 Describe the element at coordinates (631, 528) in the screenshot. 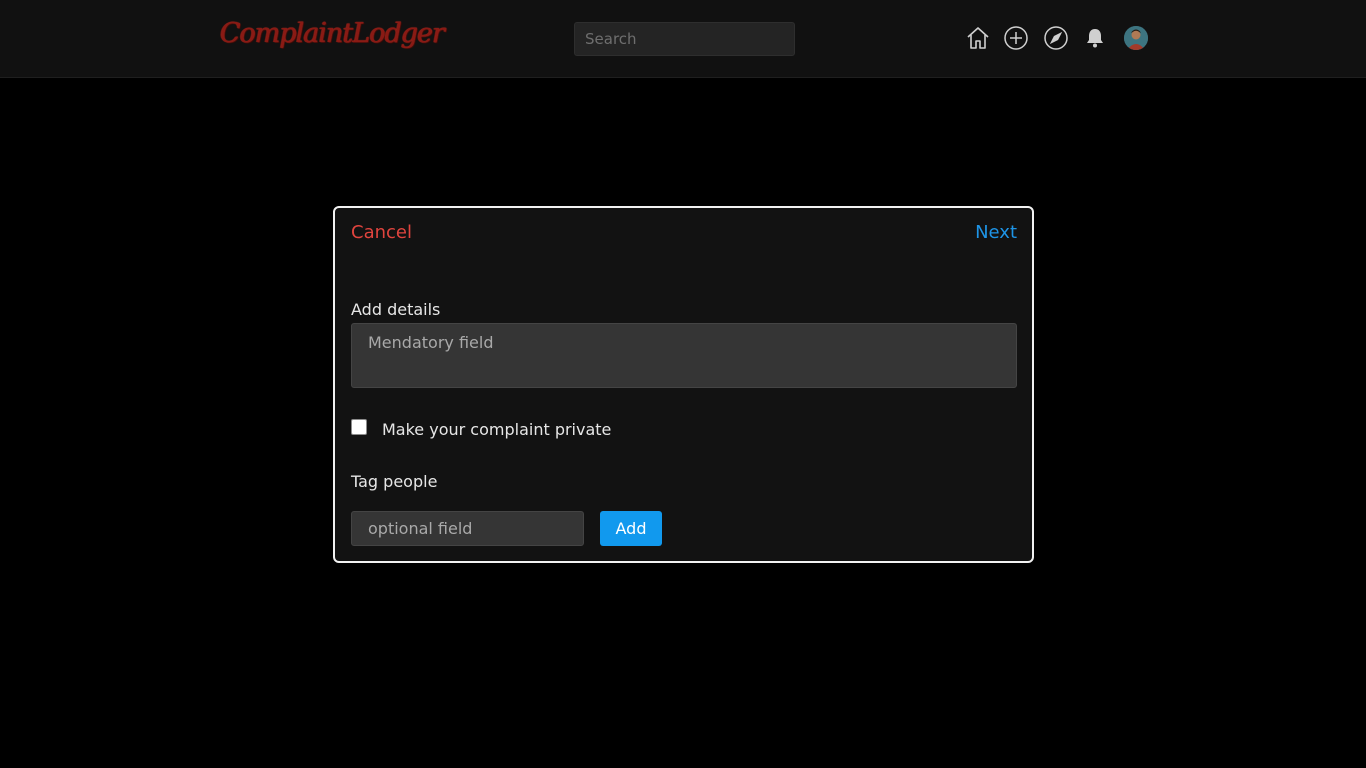

I see `add-tag-button: Add` at that location.